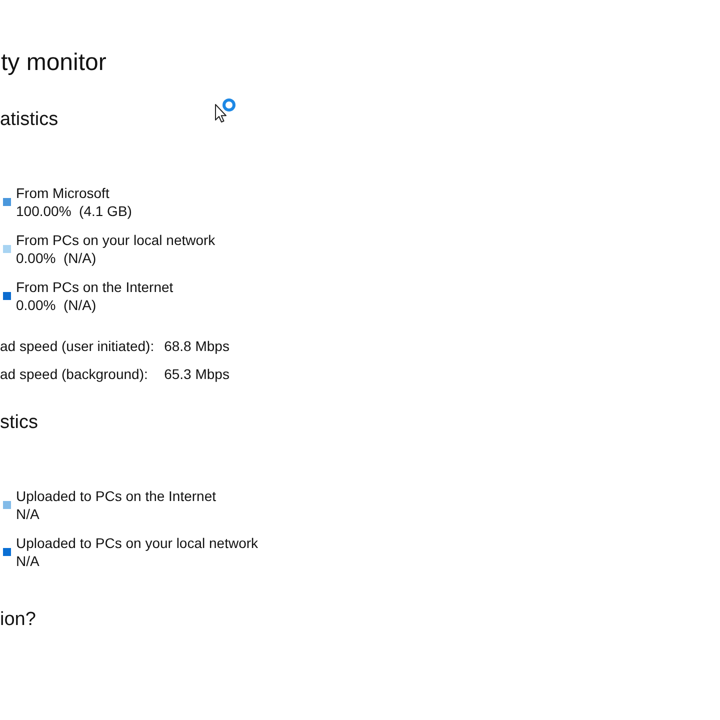  Describe the element at coordinates (18, 620) in the screenshot. I see `section-heading: ion?` at that location.